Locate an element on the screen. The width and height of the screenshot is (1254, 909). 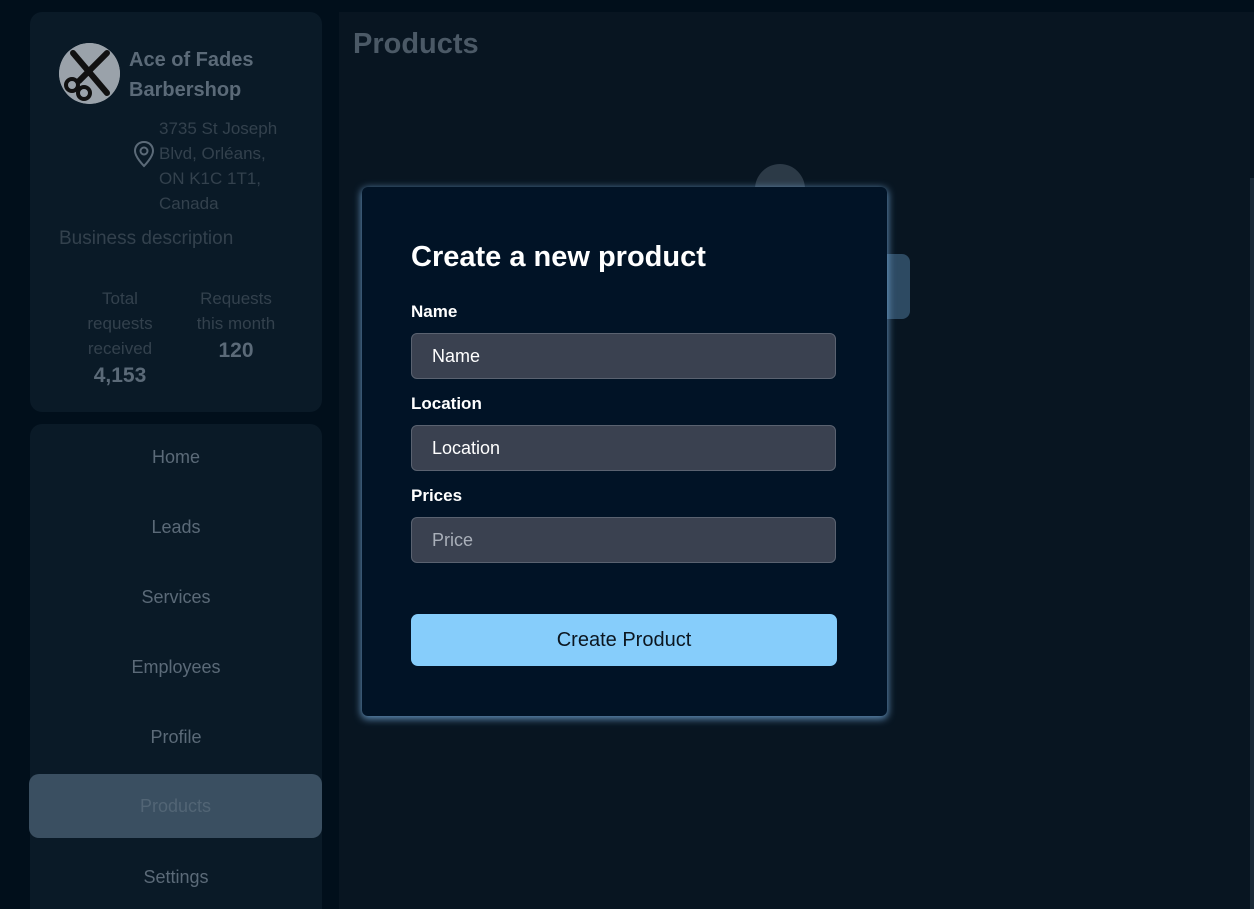
price-input is located at coordinates (623, 540).